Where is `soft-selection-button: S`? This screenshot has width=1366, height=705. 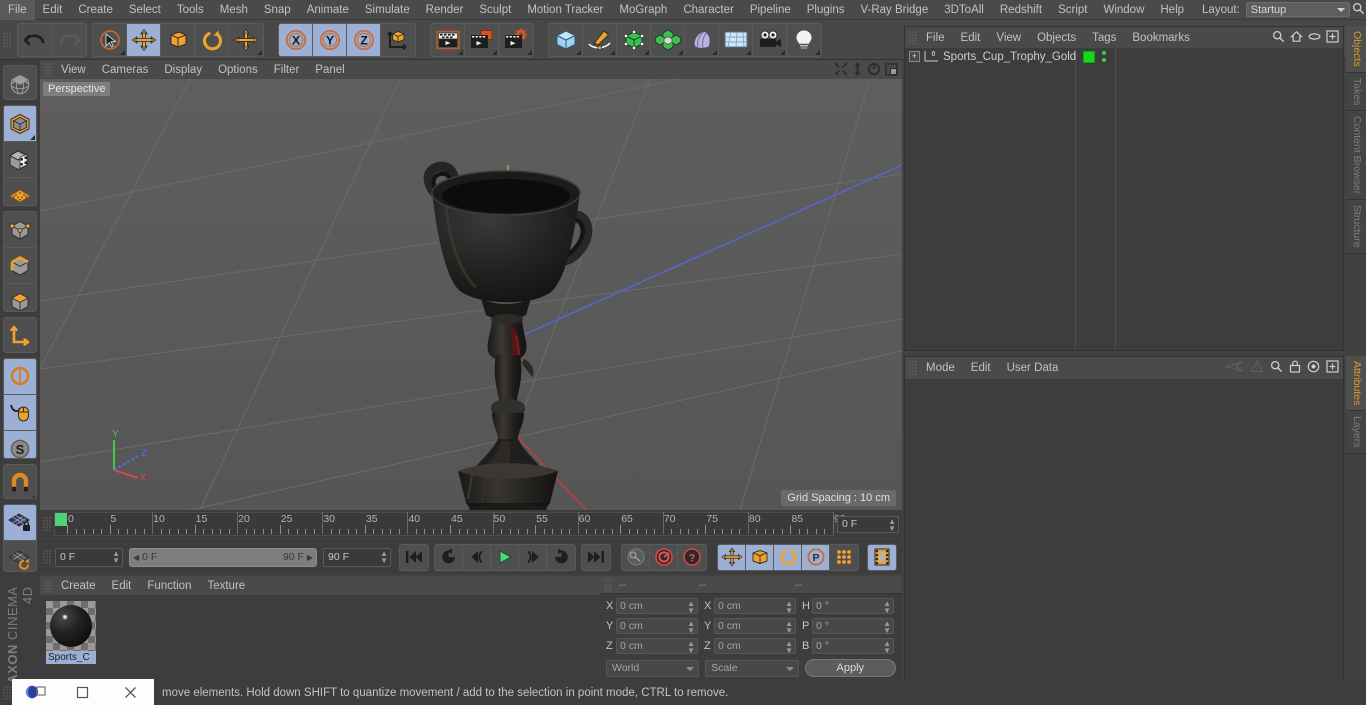 soft-selection-button: S is located at coordinates (20, 444).